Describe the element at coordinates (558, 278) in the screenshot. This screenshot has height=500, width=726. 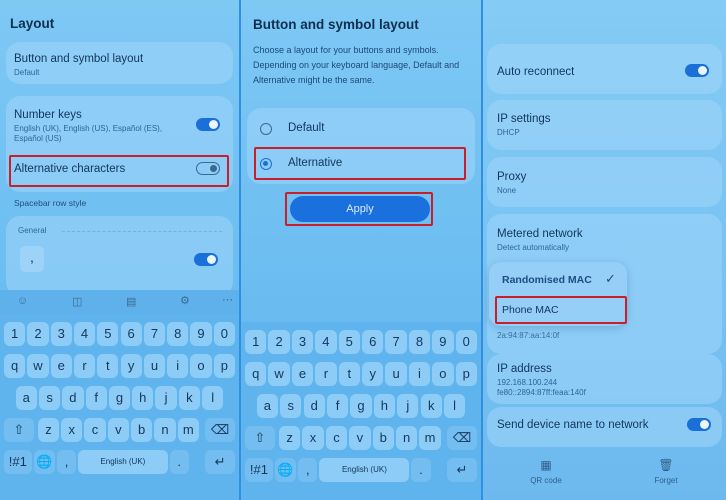
I see `option-randomised-mac: Randomised MAC ✓` at that location.